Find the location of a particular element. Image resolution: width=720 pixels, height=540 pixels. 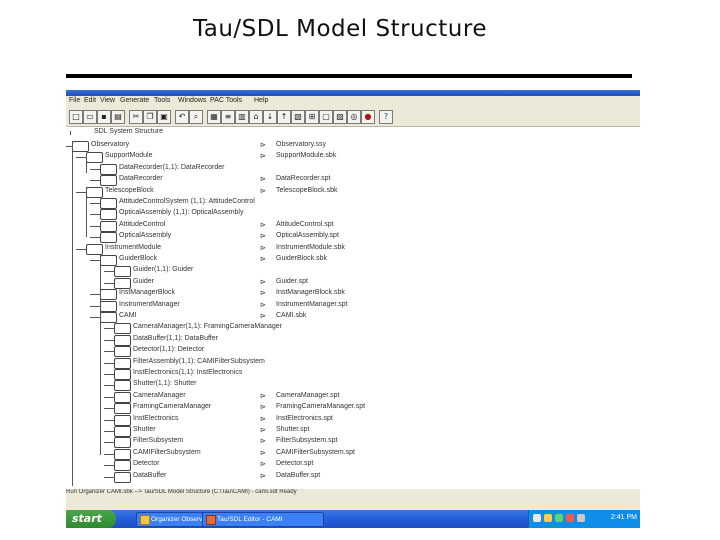

tree-row: InstElectronics(1,1): InstElectronics is located at coordinates (353, 374).